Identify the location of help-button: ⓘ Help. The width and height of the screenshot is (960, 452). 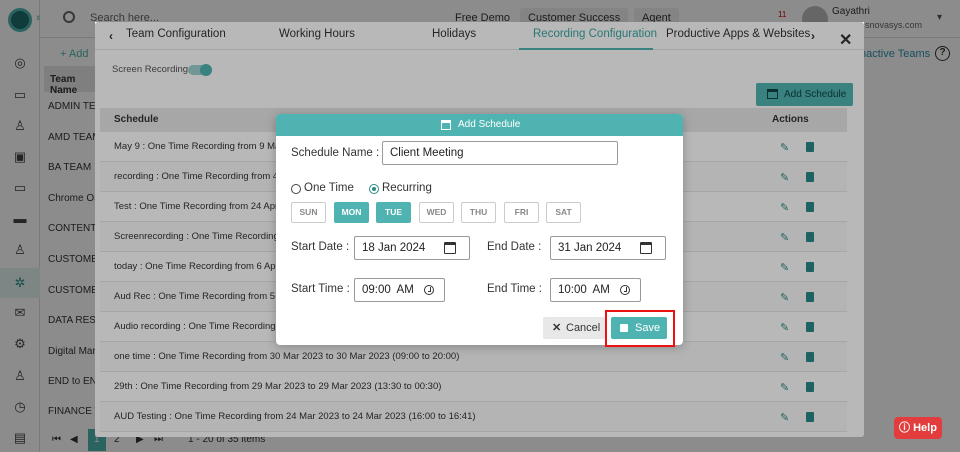
(918, 428).